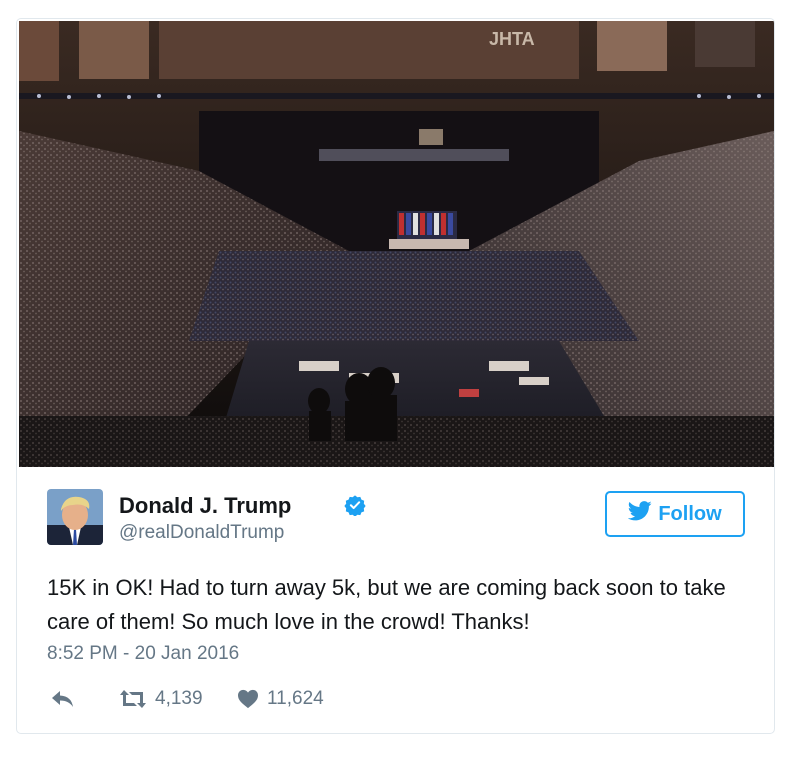 The width and height of the screenshot is (799, 762). I want to click on author-handle: @realDonaldTrump, so click(201, 533).